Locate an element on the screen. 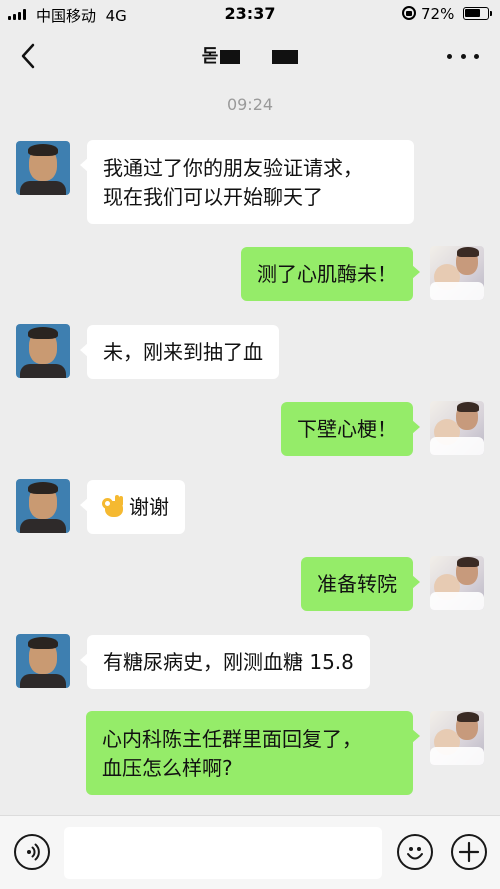  battery-icon is located at coordinates (477, 13).